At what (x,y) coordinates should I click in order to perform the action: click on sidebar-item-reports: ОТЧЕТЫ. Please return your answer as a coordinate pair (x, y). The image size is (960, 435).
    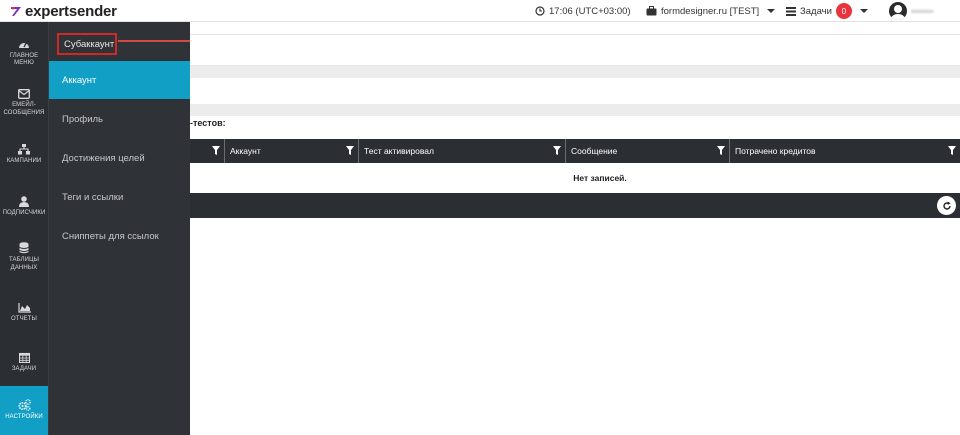
    Looking at the image, I should click on (24, 313).